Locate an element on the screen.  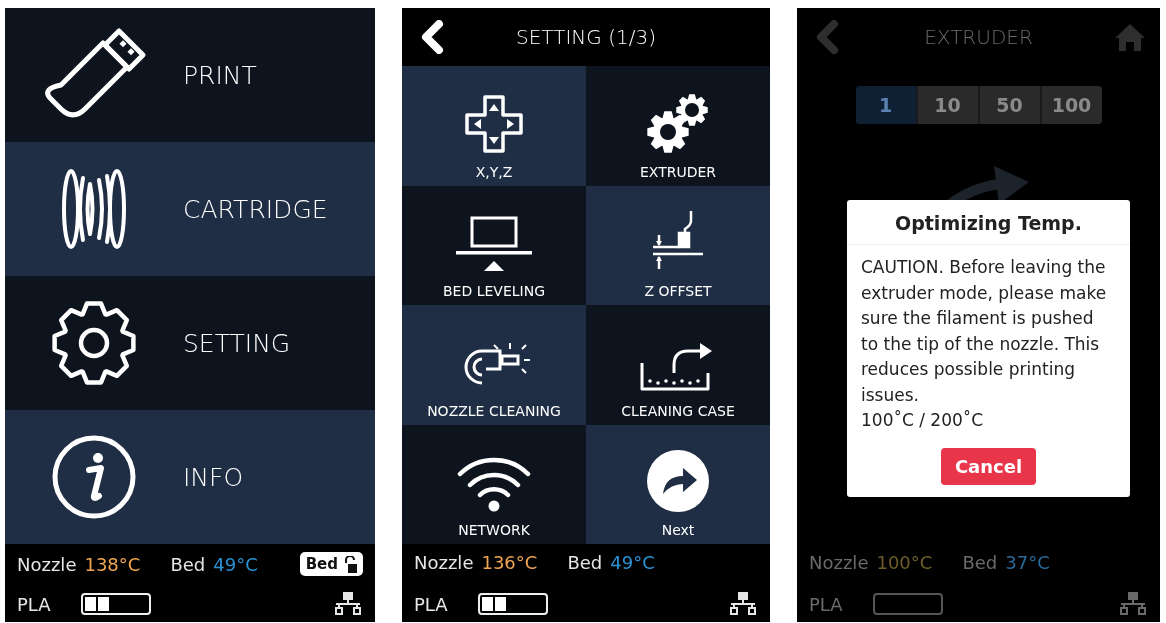
menu-item: SETTING is located at coordinates (190, 343).